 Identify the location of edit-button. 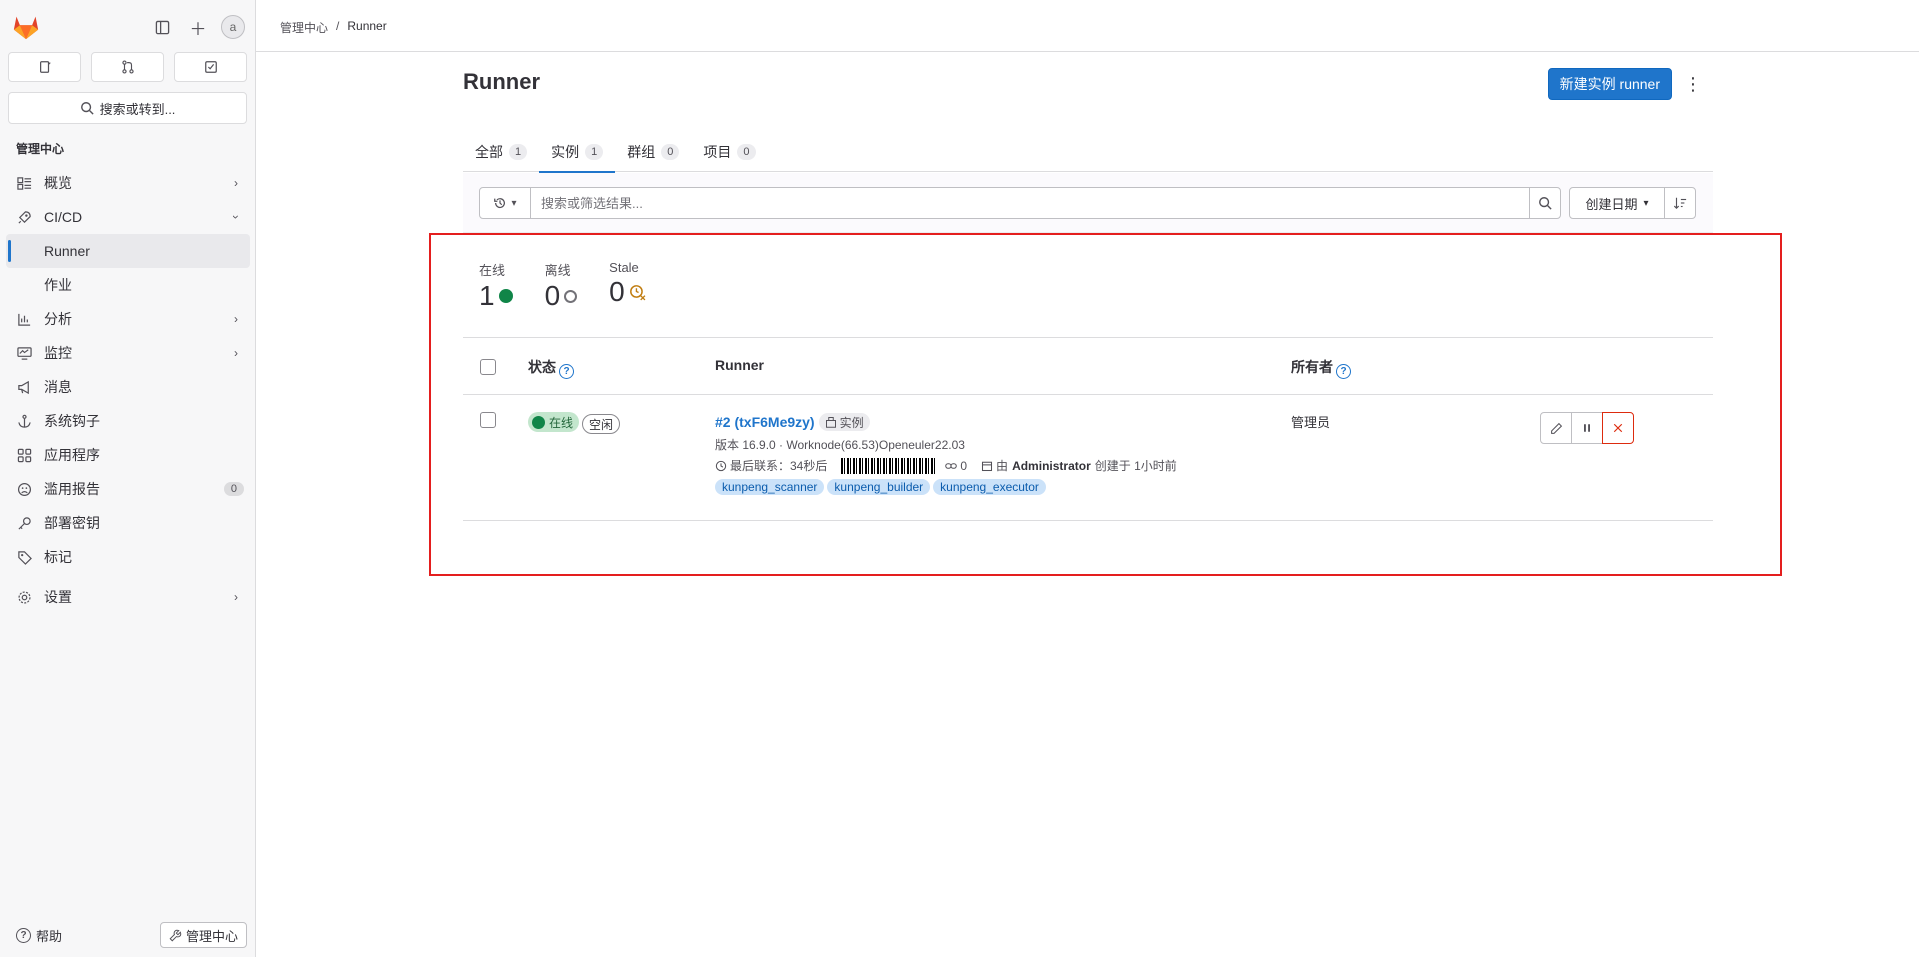
(1556, 428).